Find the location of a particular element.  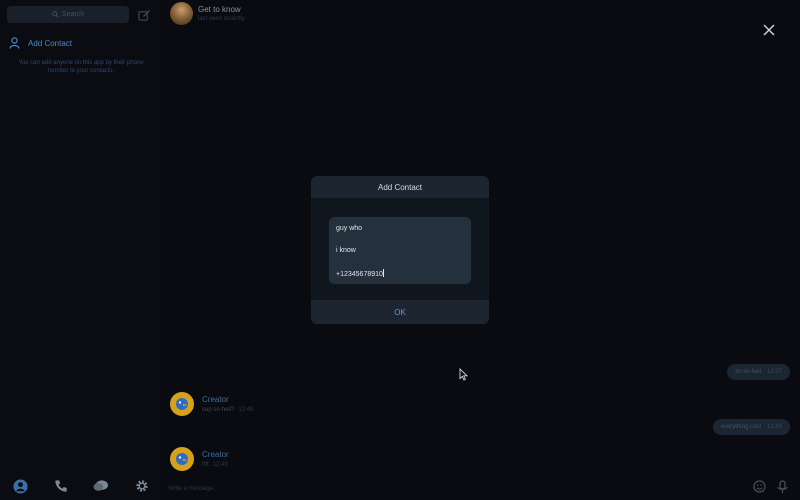

nav-profile is located at coordinates (20, 486).